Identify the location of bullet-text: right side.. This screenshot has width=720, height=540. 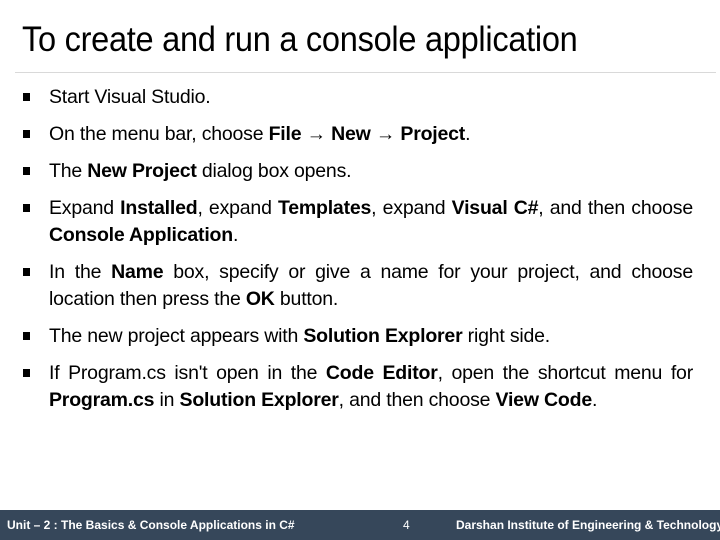
(506, 336).